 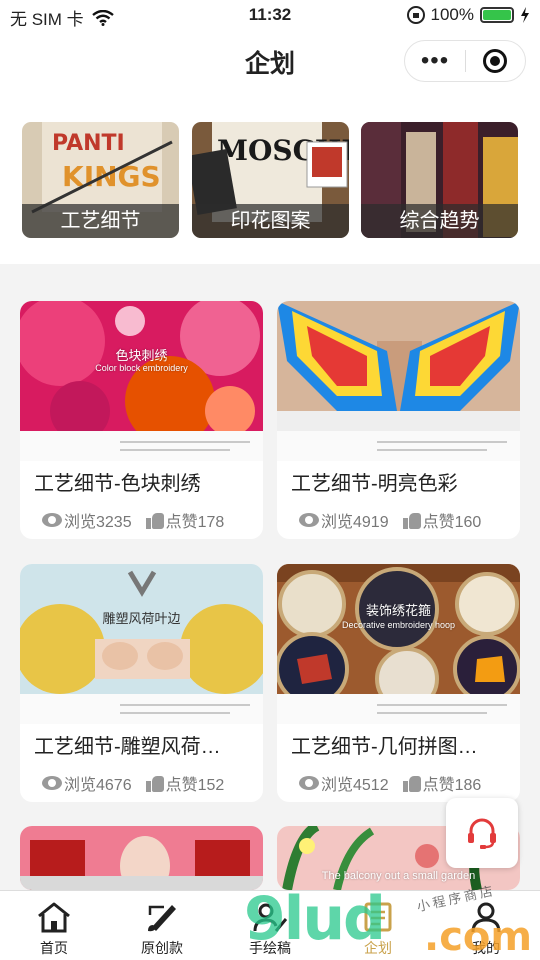 I want to click on pencil-person-icon, so click(x=270, y=917).